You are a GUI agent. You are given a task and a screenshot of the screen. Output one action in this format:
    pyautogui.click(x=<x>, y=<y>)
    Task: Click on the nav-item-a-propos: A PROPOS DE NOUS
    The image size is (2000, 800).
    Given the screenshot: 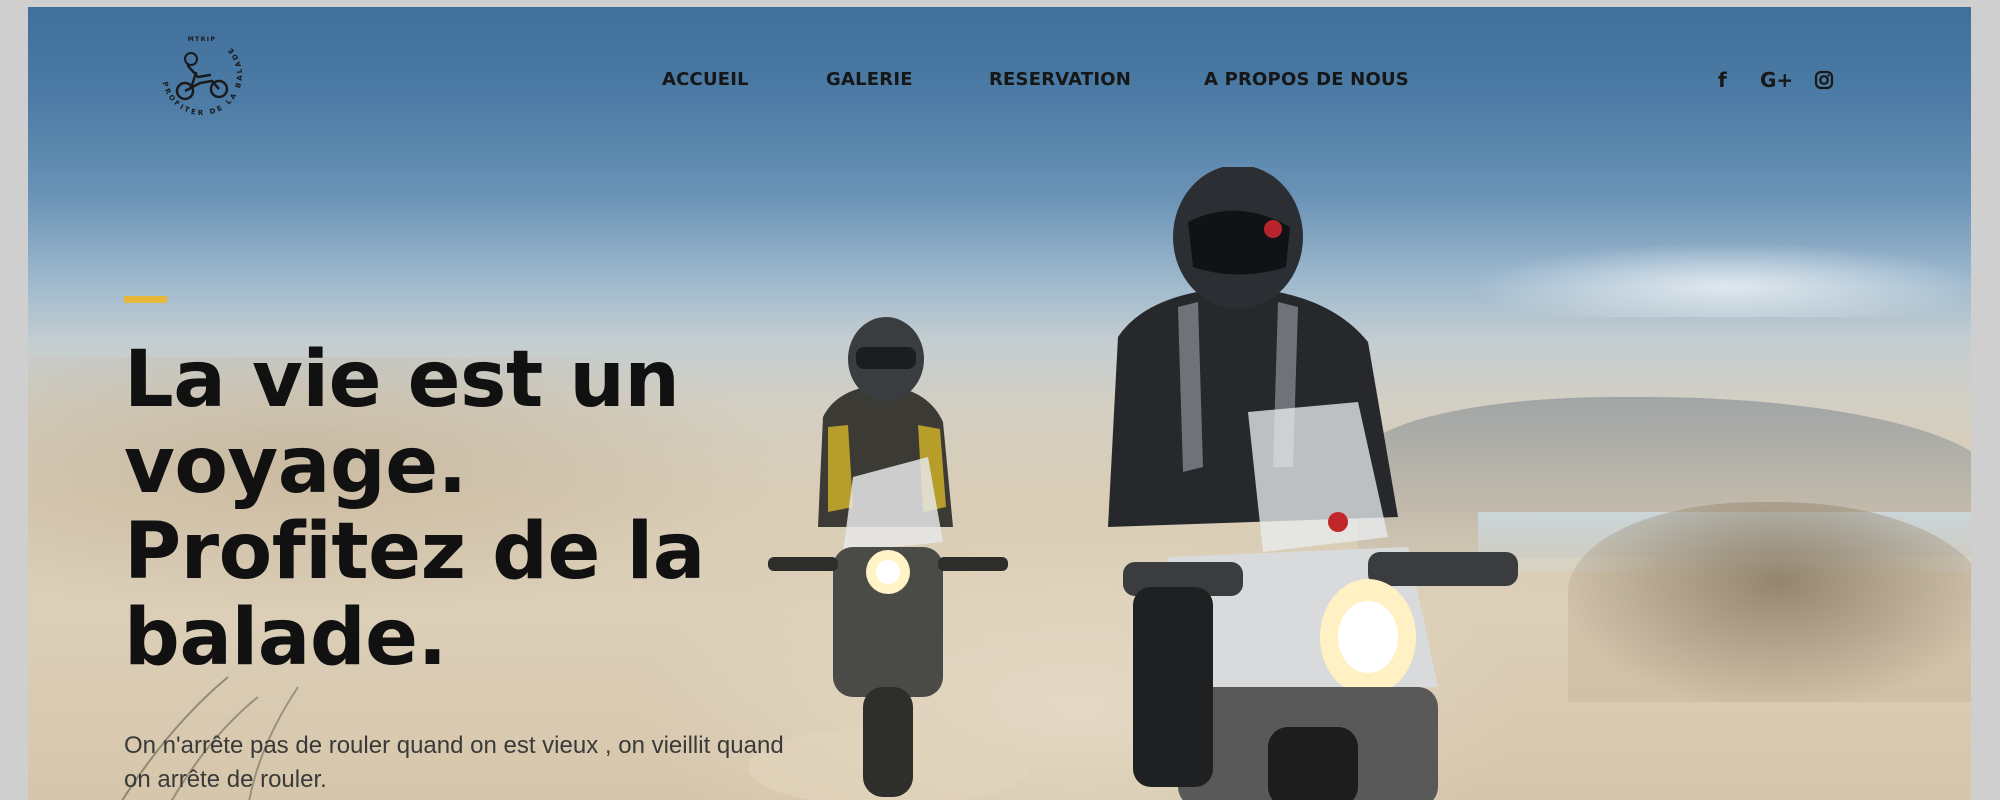 What is the action you would take?
    pyautogui.click(x=1306, y=79)
    